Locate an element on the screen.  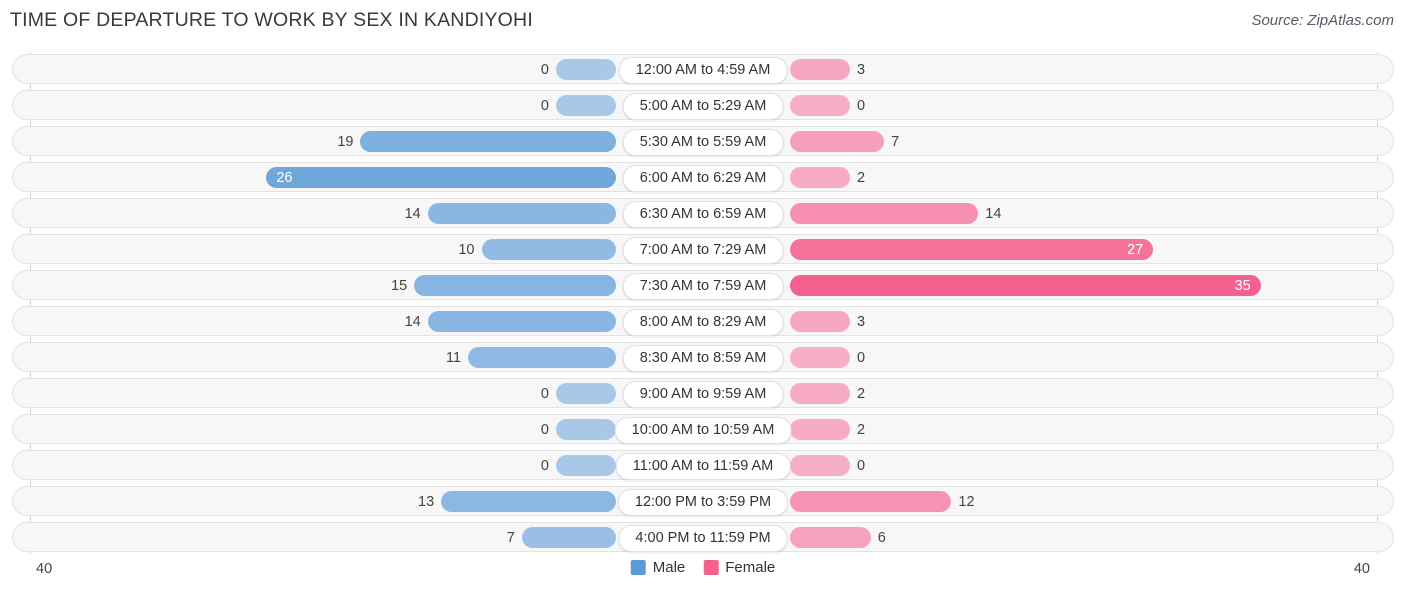
female-bar: 12 is located at coordinates (882, 501).